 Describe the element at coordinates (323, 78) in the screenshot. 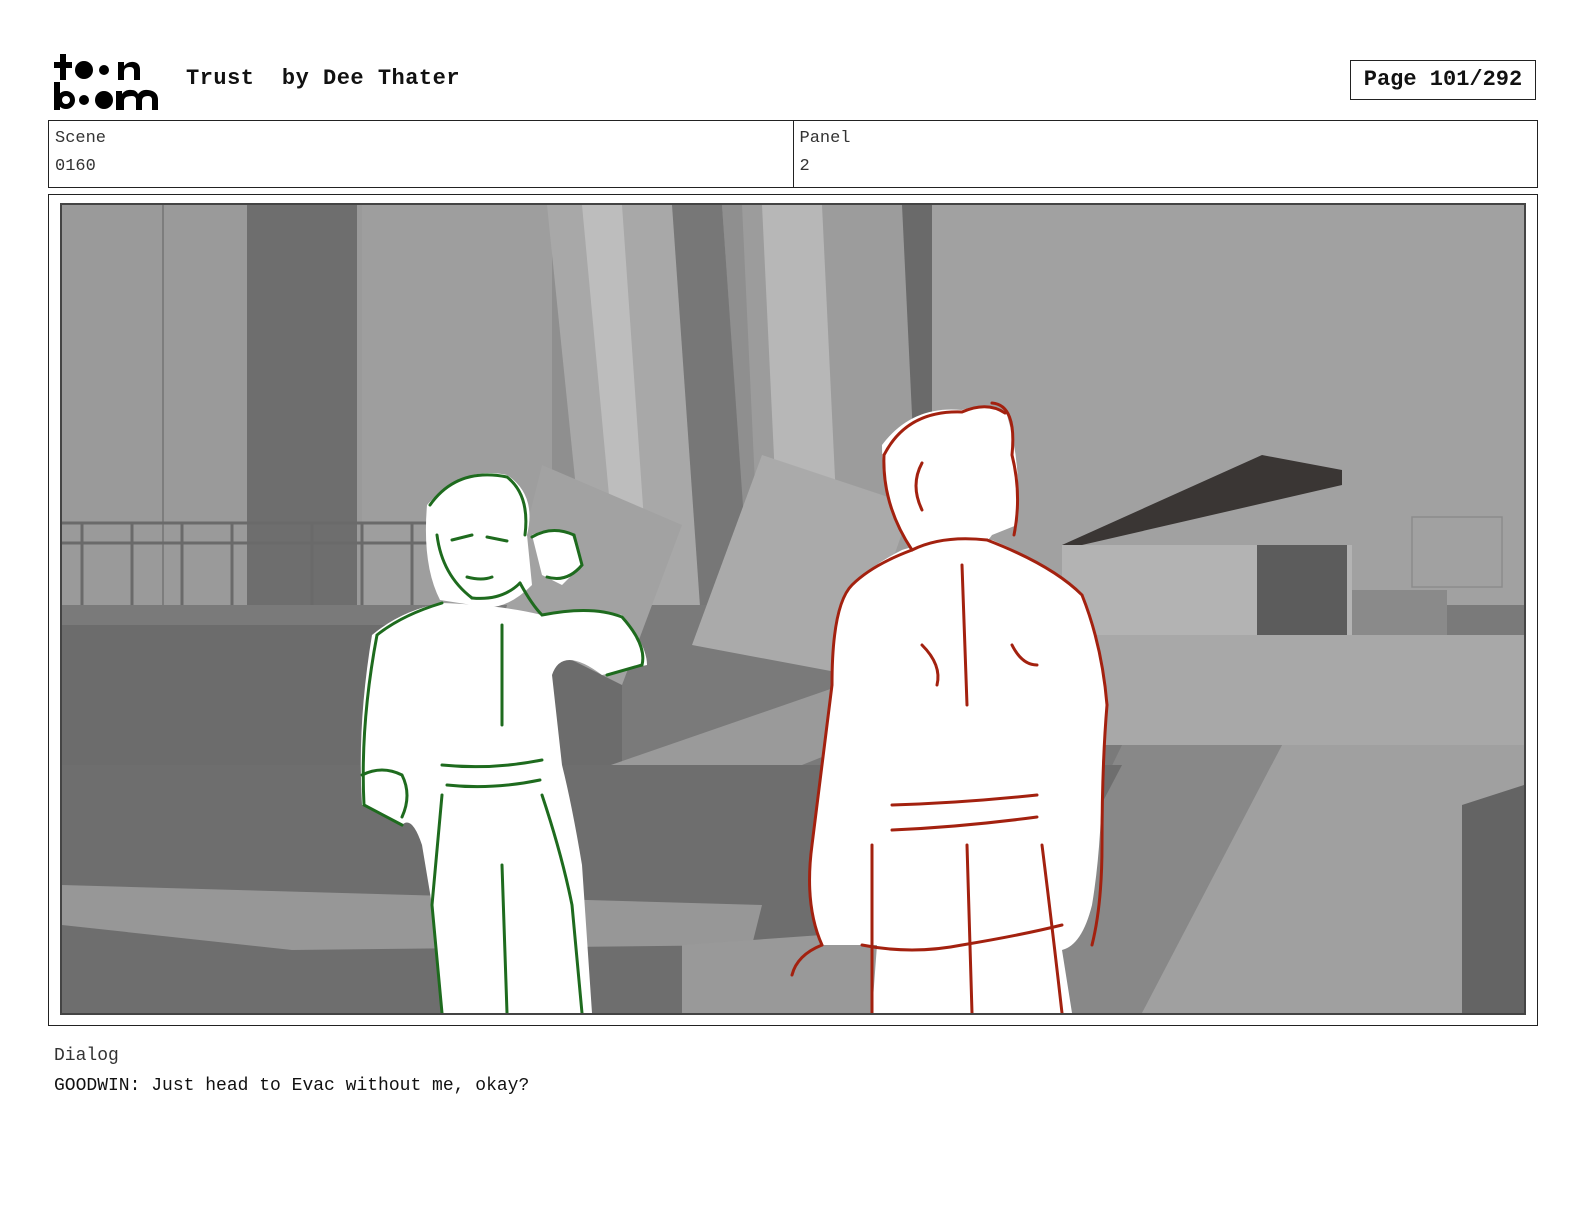

I see `document-title: Trust by Dee Thater` at that location.